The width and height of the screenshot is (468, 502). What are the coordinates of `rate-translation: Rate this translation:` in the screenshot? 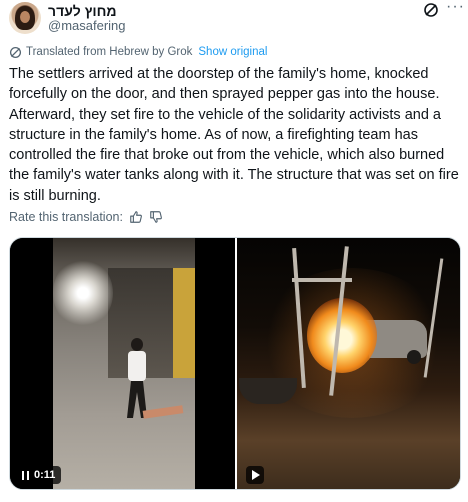 It's located at (86, 217).